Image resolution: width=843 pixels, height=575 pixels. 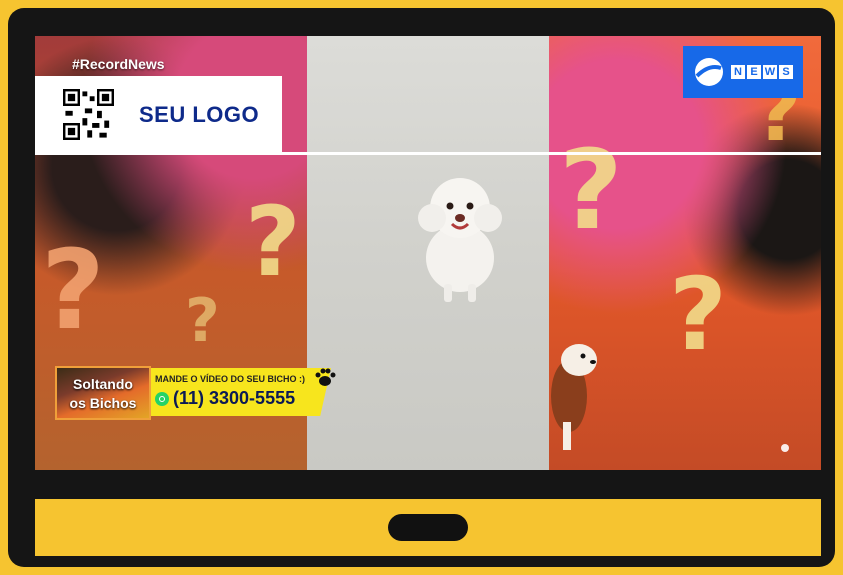 What do you see at coordinates (762, 72) in the screenshot?
I see `news-wordmark: N E W S` at bounding box center [762, 72].